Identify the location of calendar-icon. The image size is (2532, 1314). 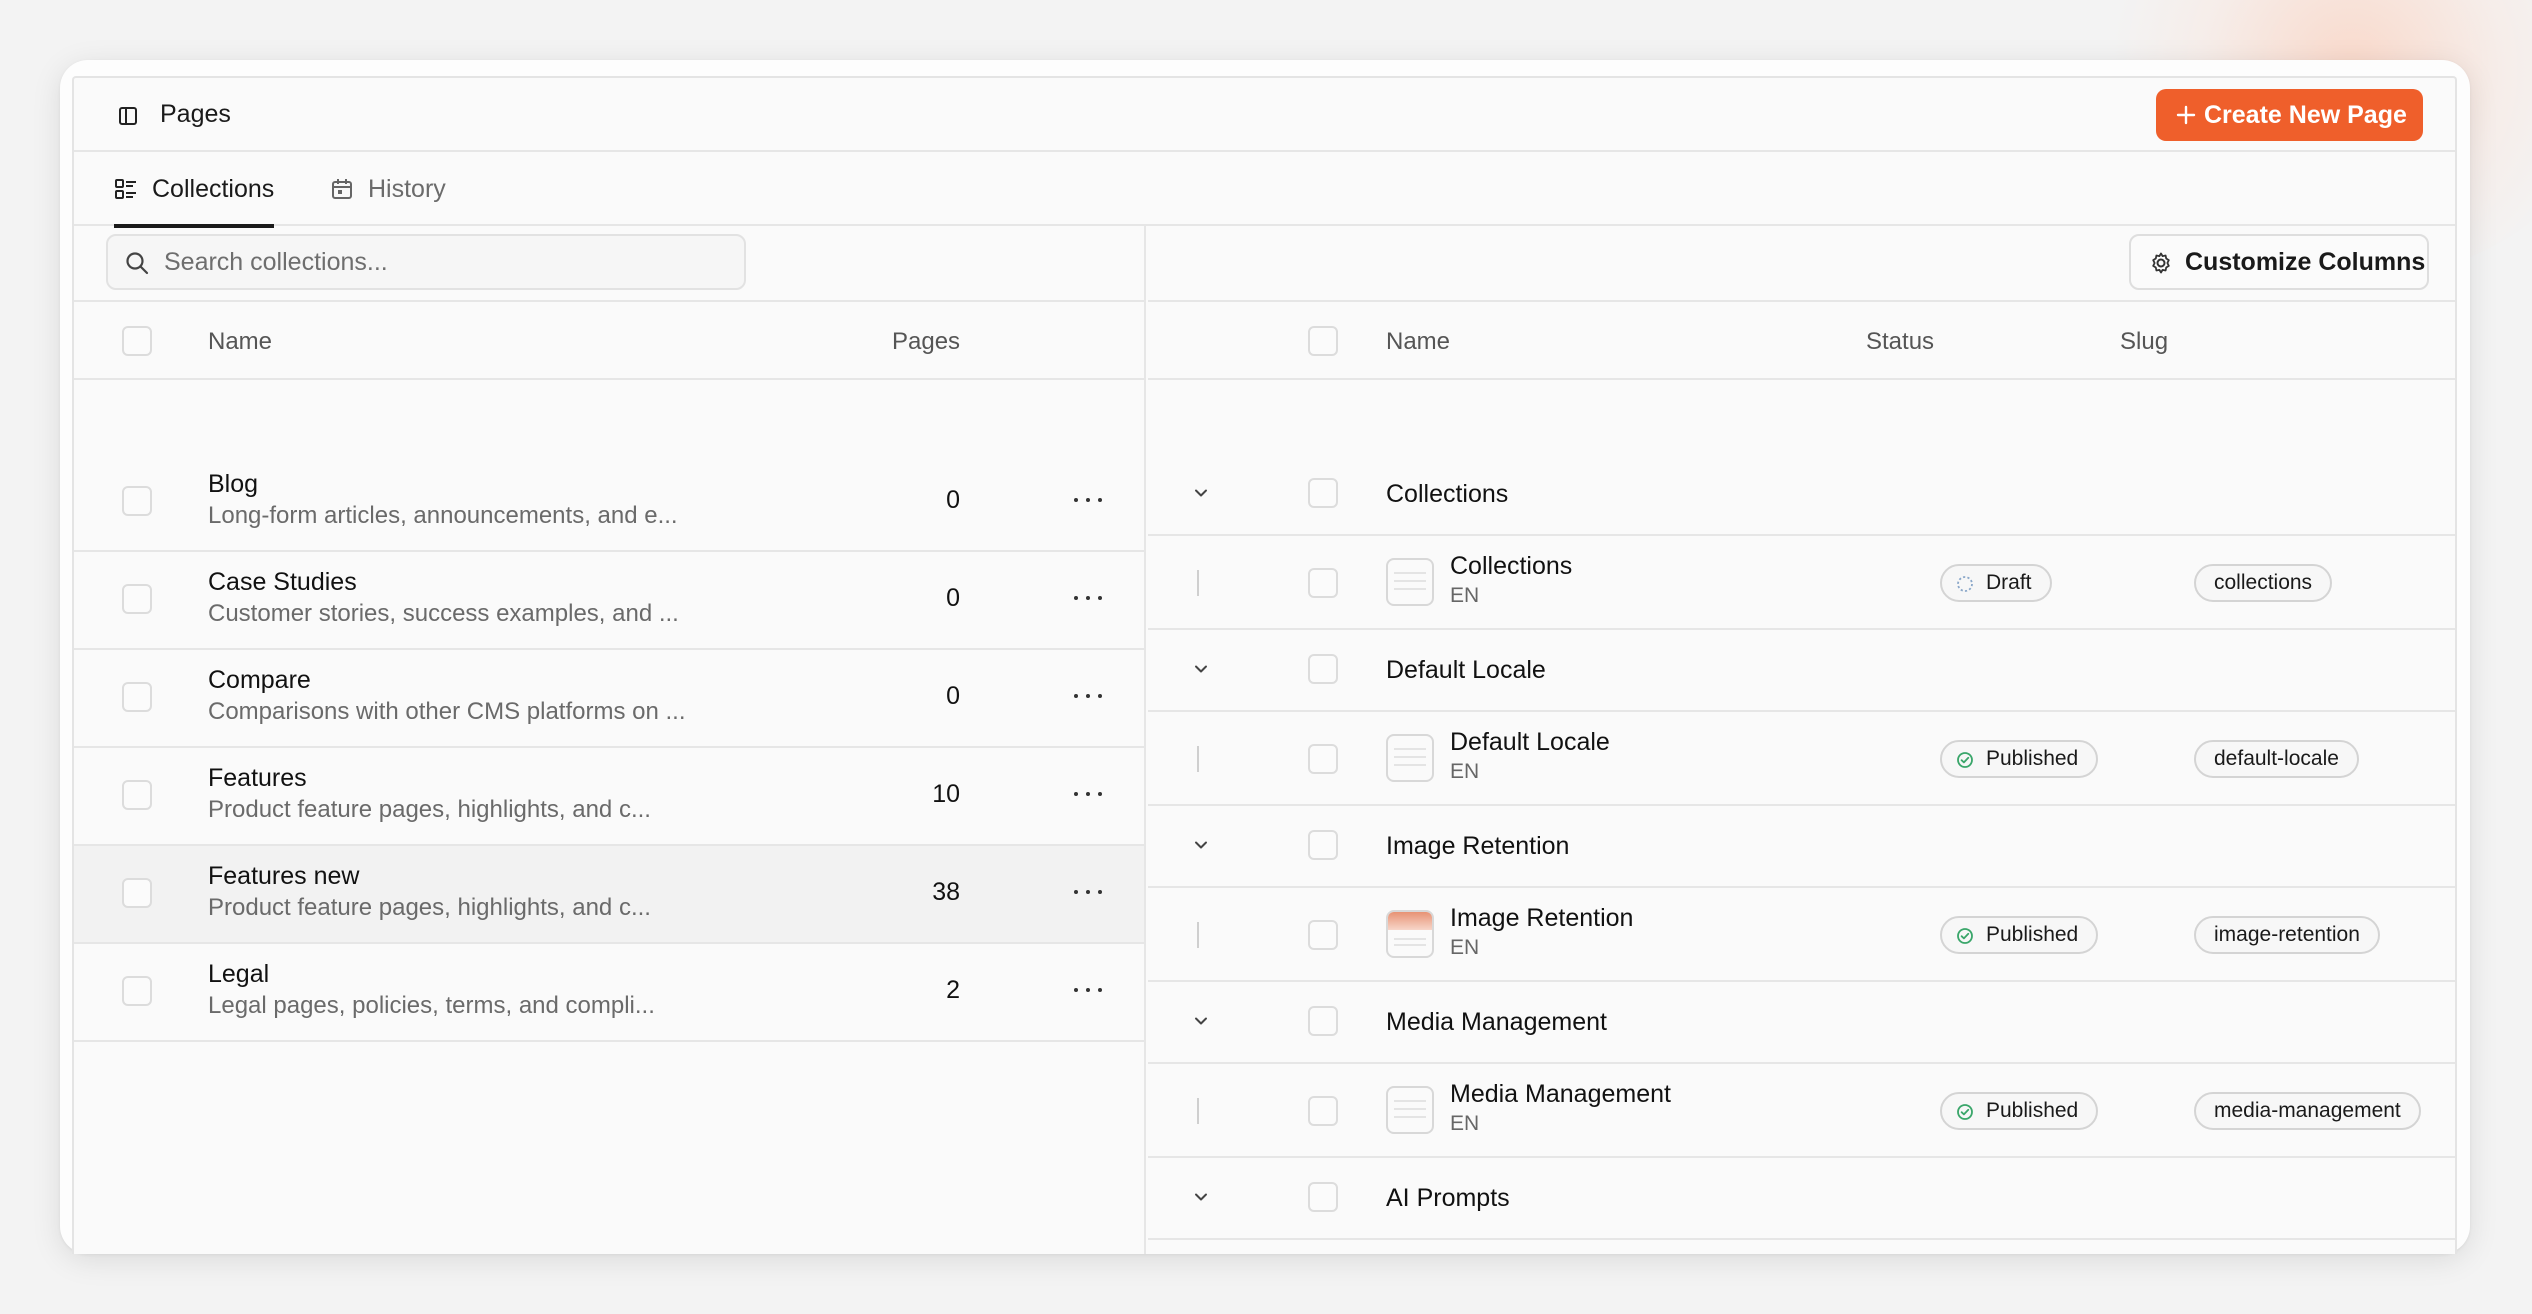
(342, 189).